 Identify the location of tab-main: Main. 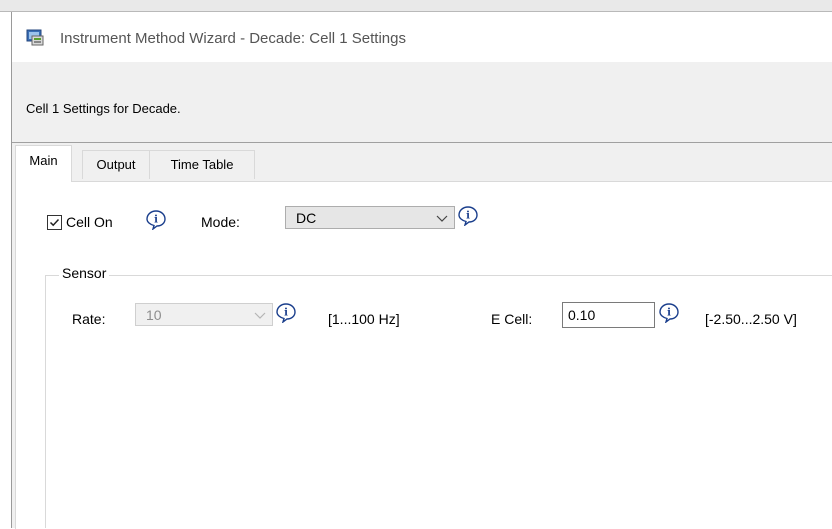
(43, 163).